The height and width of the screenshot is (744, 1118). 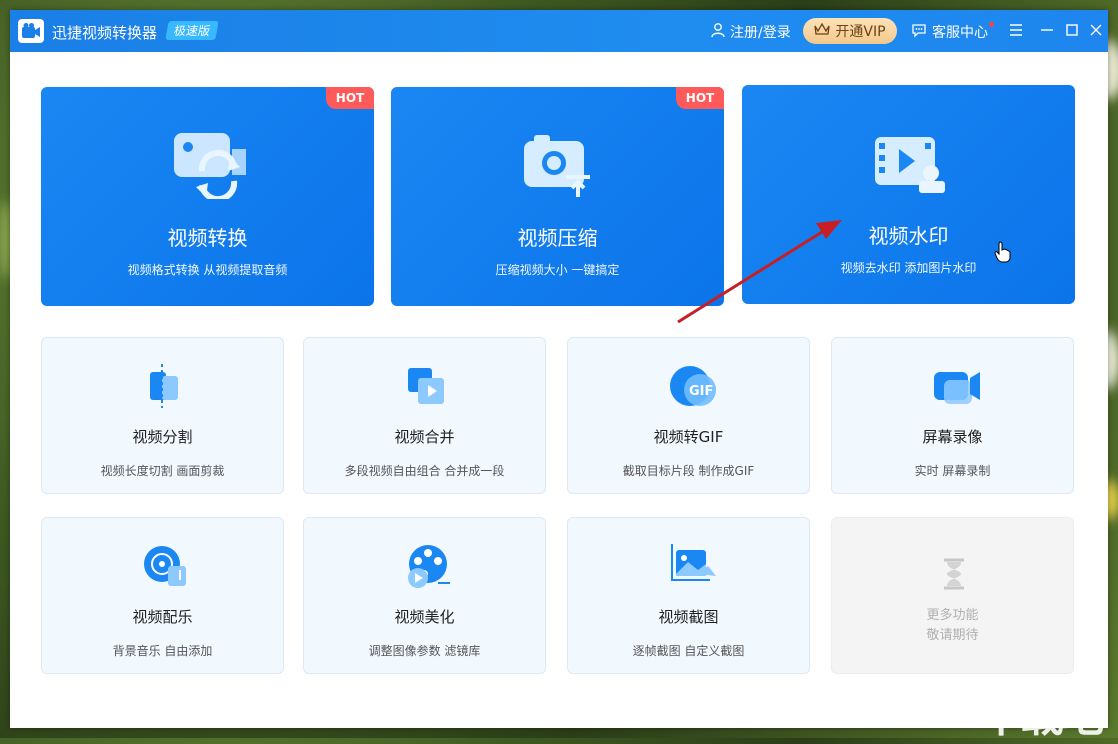 I want to click on card-subtitle: 实时 屏幕录制, so click(x=952, y=470).